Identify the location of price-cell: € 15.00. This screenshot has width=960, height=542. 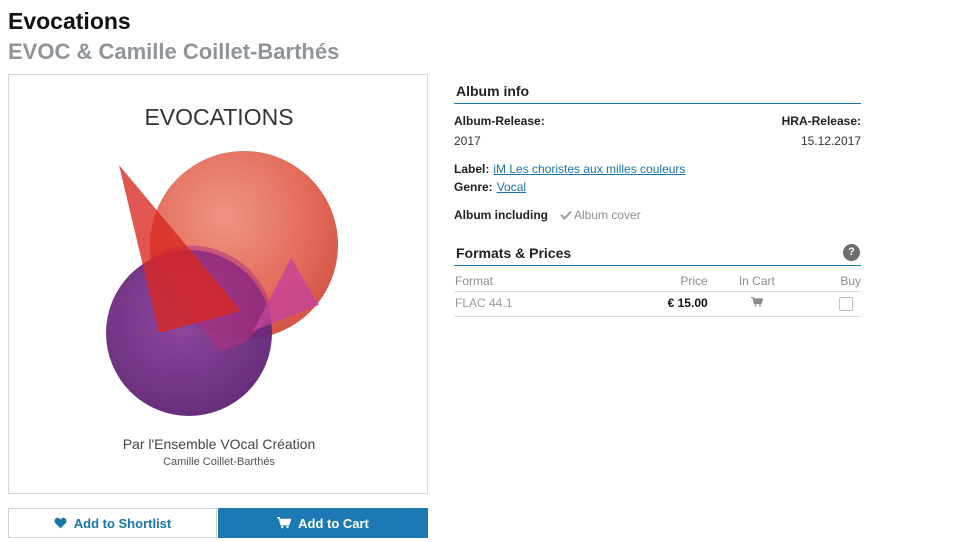
(655, 304).